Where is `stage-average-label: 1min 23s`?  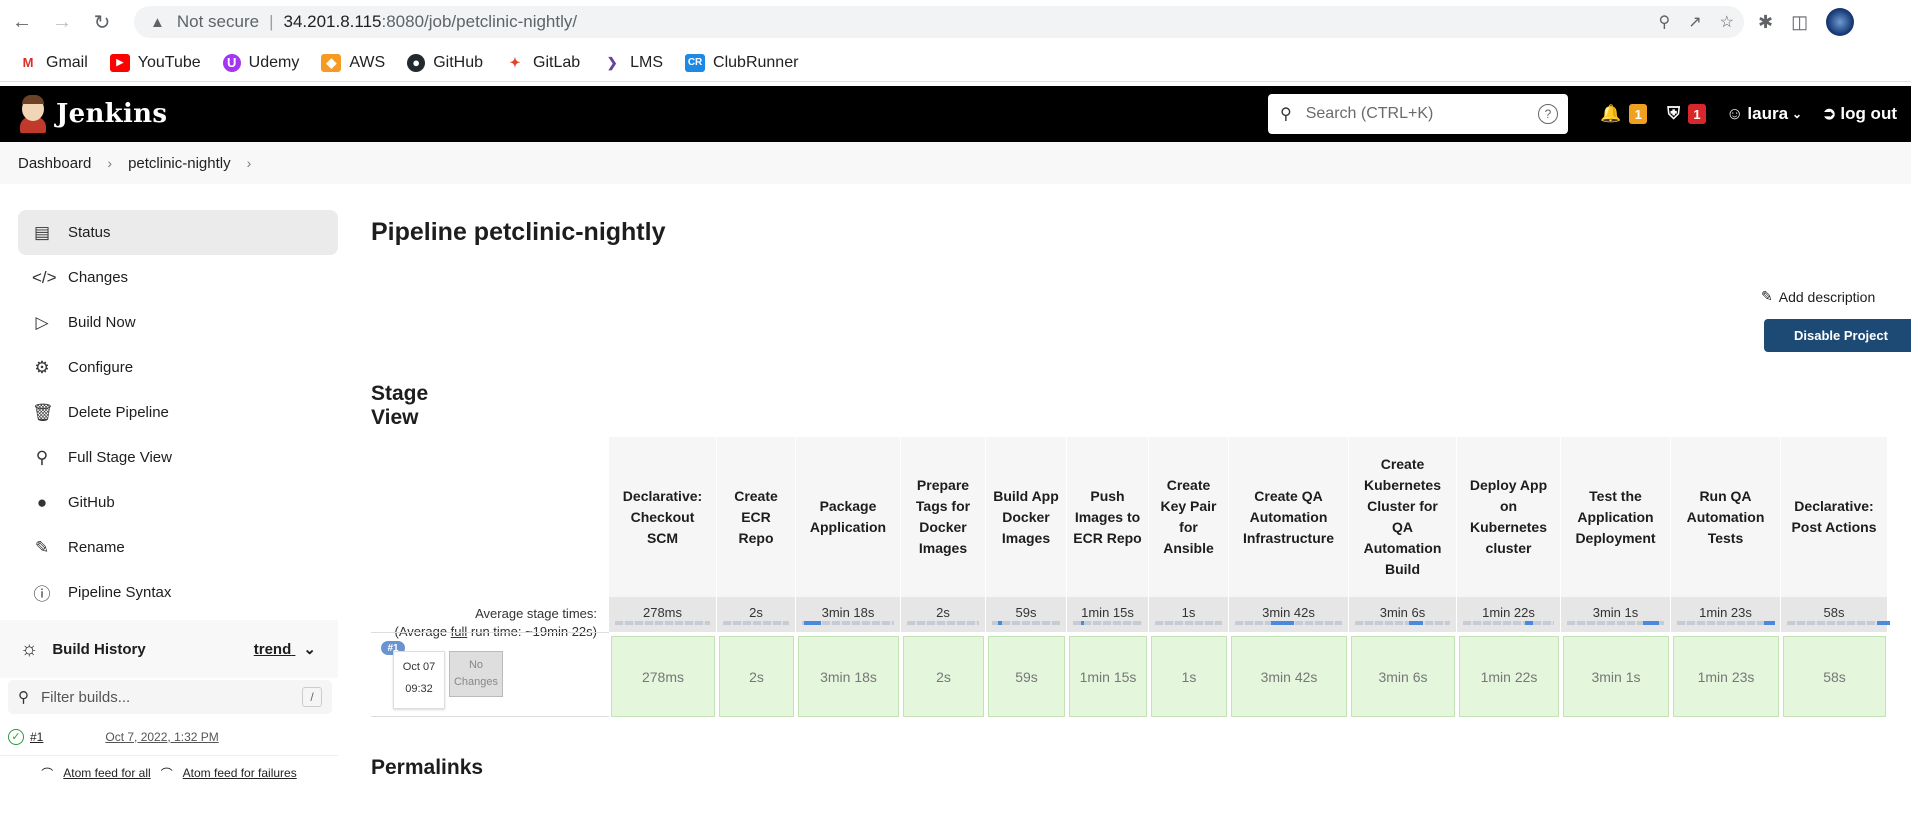
stage-average-label: 1min 23s is located at coordinates (1725, 612).